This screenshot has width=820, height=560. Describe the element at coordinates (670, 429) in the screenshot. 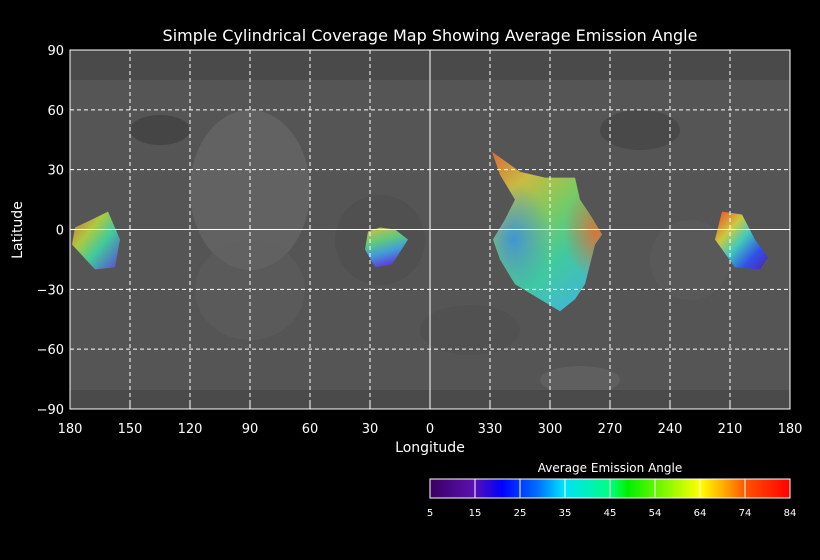

I see `x-tick-label: 240` at that location.